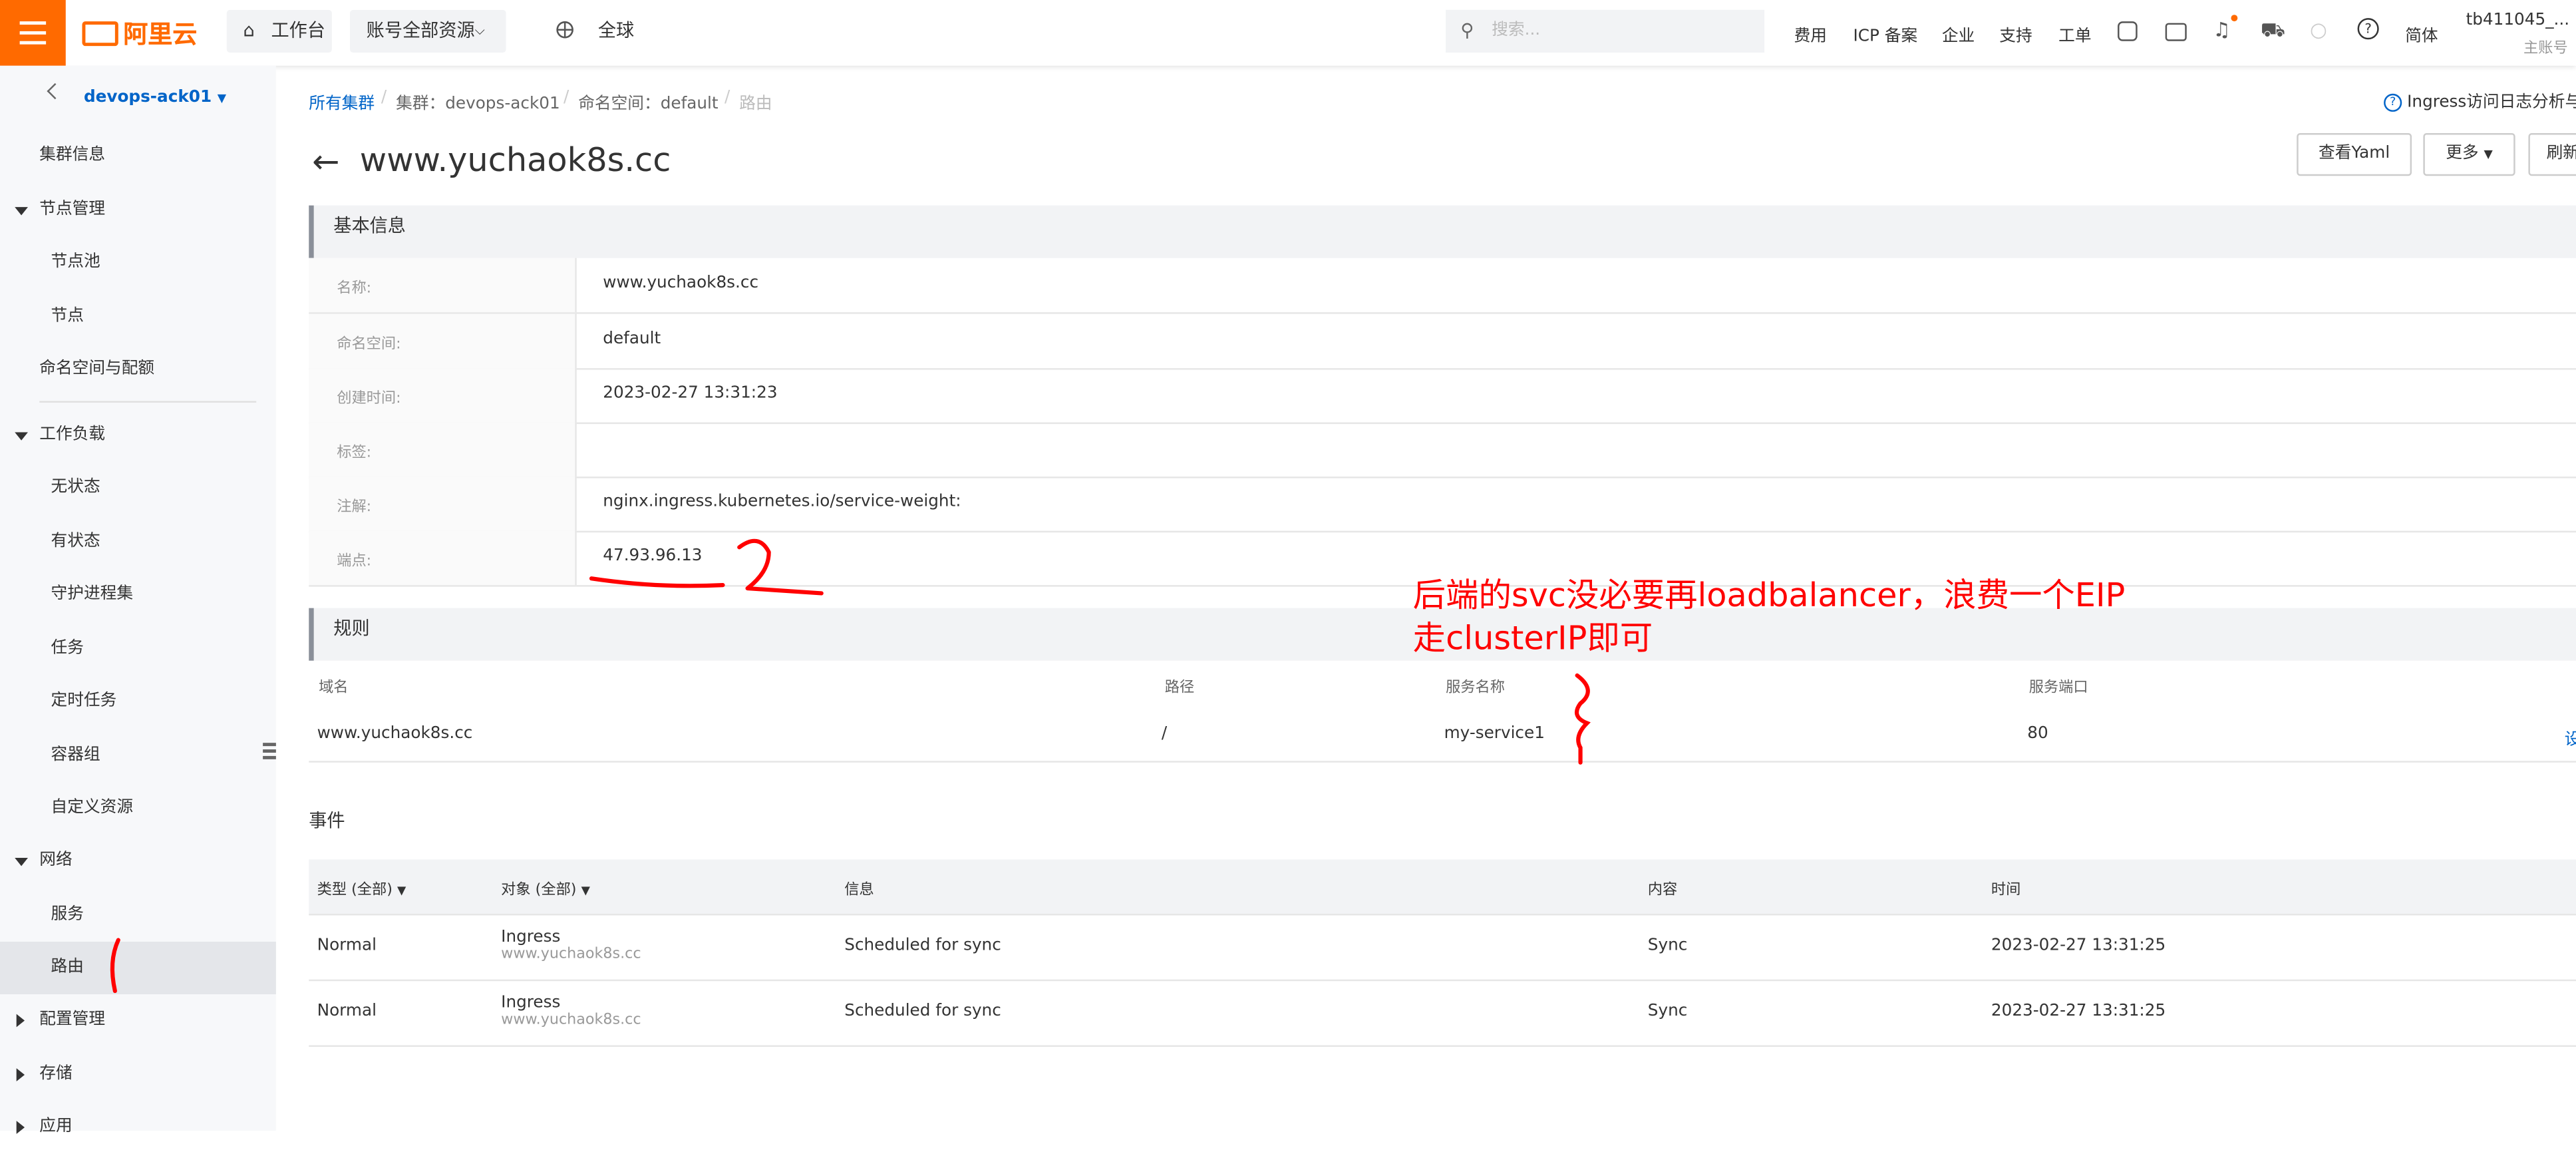 Image resolution: width=2576 pixels, height=1154 pixels. What do you see at coordinates (2006, 890) in the screenshot?
I see `events-col-time: 时间` at bounding box center [2006, 890].